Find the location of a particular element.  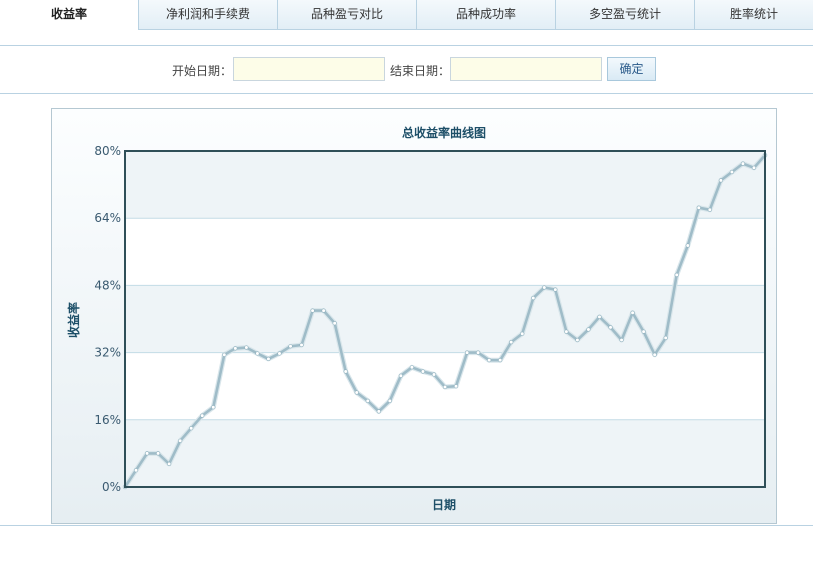

tab-product-success-rate: 品种成功率 is located at coordinates (486, 14).